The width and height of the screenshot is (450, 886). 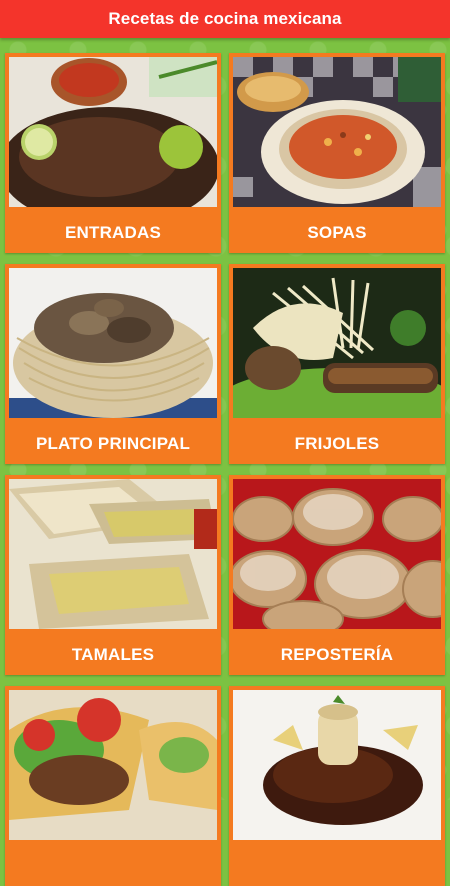 What do you see at coordinates (113, 132) in the screenshot?
I see `dish-entradas-photo` at bounding box center [113, 132].